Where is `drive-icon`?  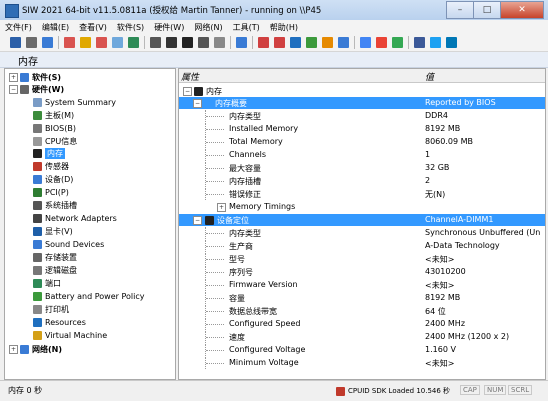
drive-icon is located at coordinates (187, 42).